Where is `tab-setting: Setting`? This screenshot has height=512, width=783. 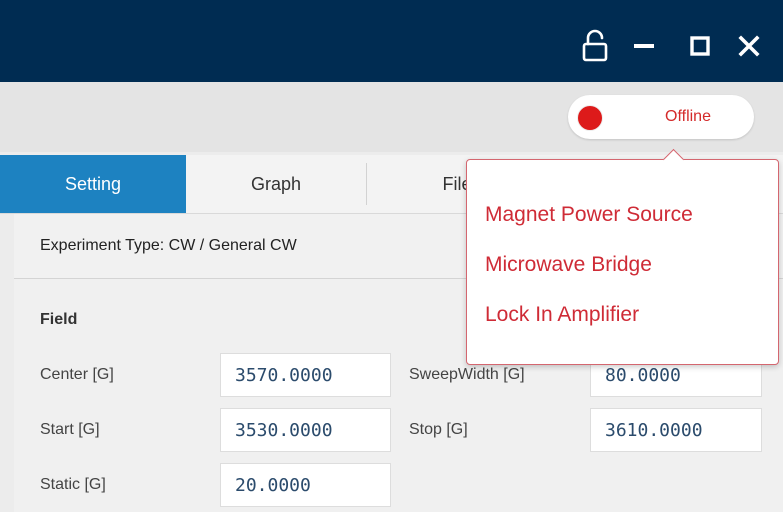 tab-setting: Setting is located at coordinates (93, 184).